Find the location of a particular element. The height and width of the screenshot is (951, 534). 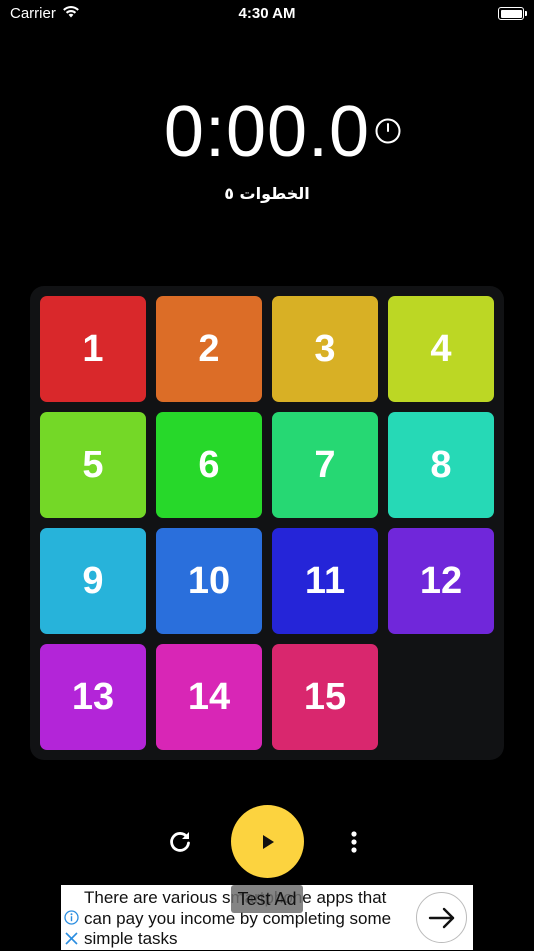

puzzle-tile: 14 is located at coordinates (209, 697).